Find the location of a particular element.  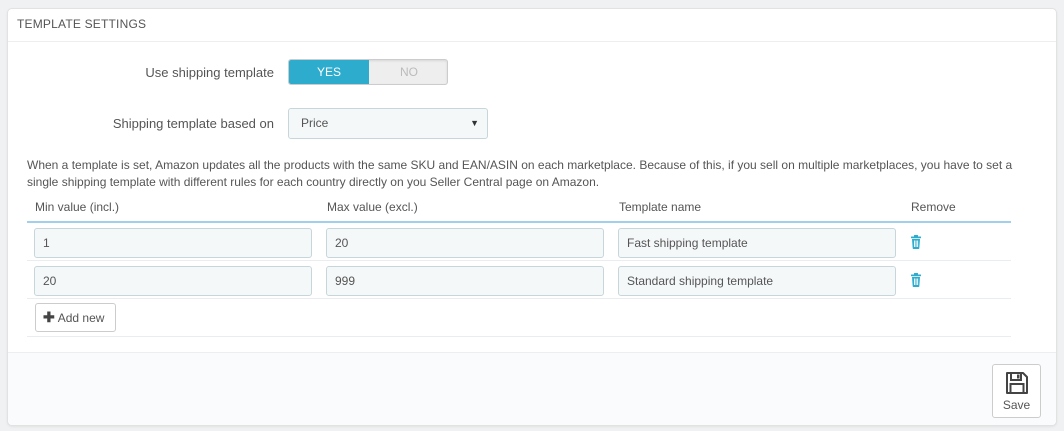

min-value-input: 20 is located at coordinates (173, 281).